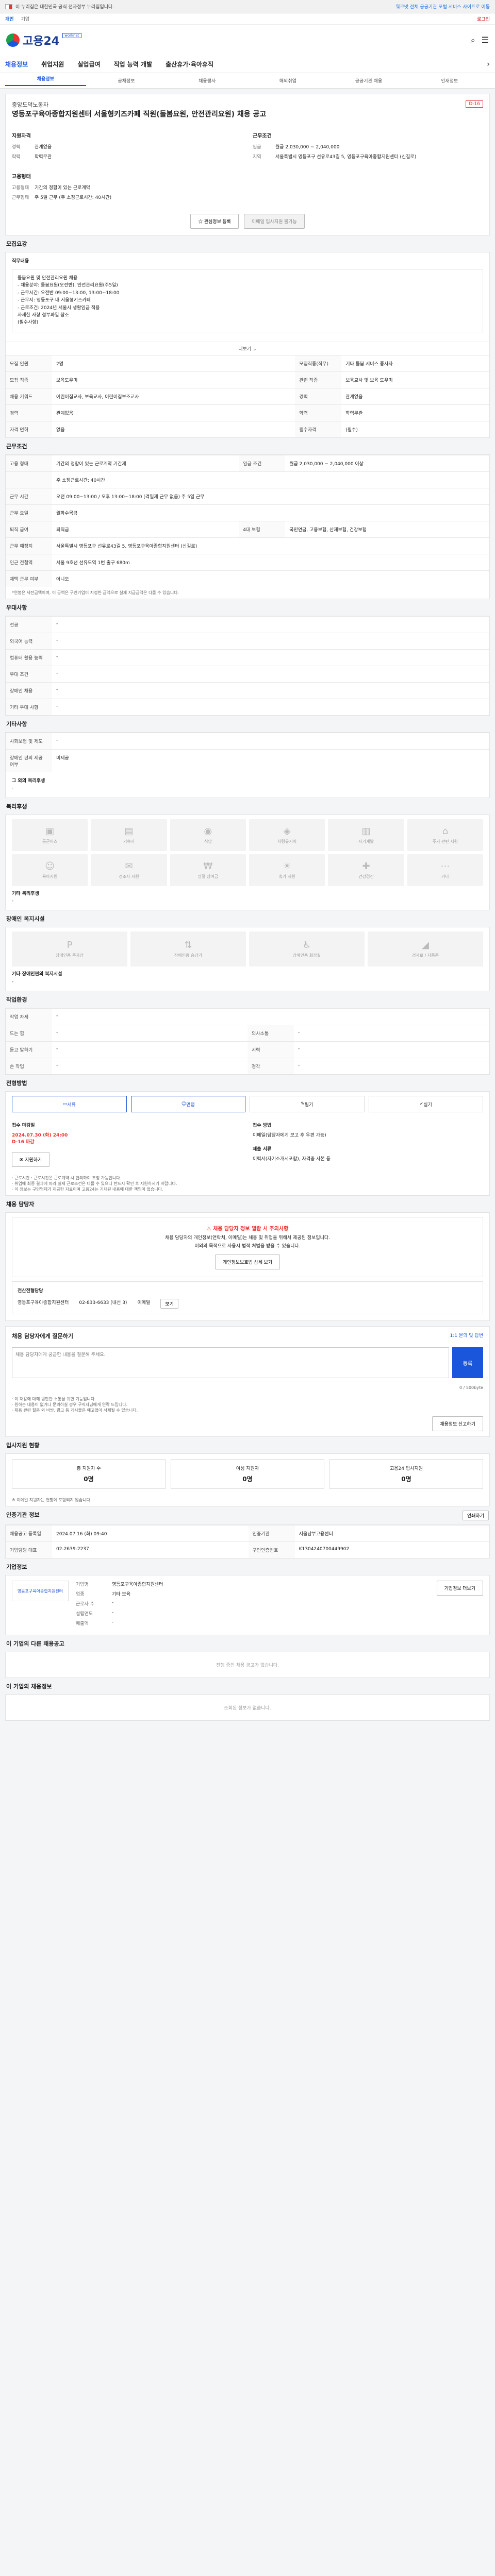 Image resolution: width=495 pixels, height=2576 pixels. Describe the element at coordinates (466, 1336) in the screenshot. I see `comment-hint: 1:1 문의 및 답변` at that location.